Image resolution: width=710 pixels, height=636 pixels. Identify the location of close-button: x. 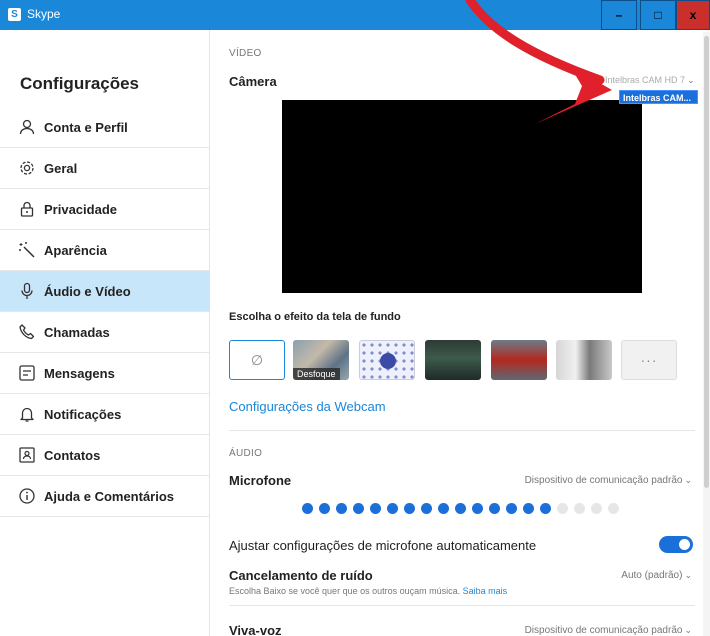
(693, 15).